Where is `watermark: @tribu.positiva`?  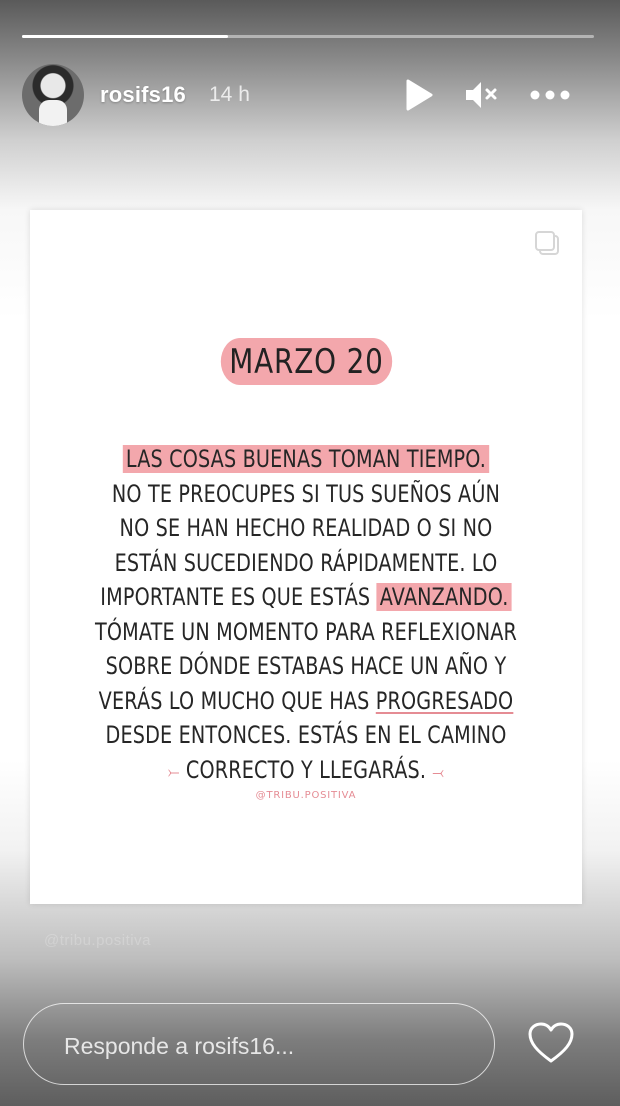 watermark: @tribu.positiva is located at coordinates (97, 940).